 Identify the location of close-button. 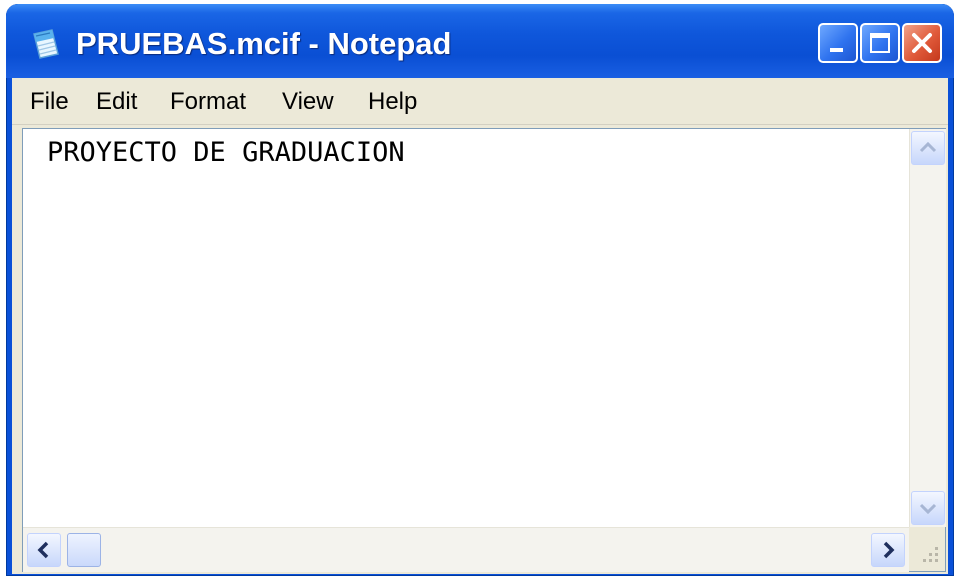
(922, 43).